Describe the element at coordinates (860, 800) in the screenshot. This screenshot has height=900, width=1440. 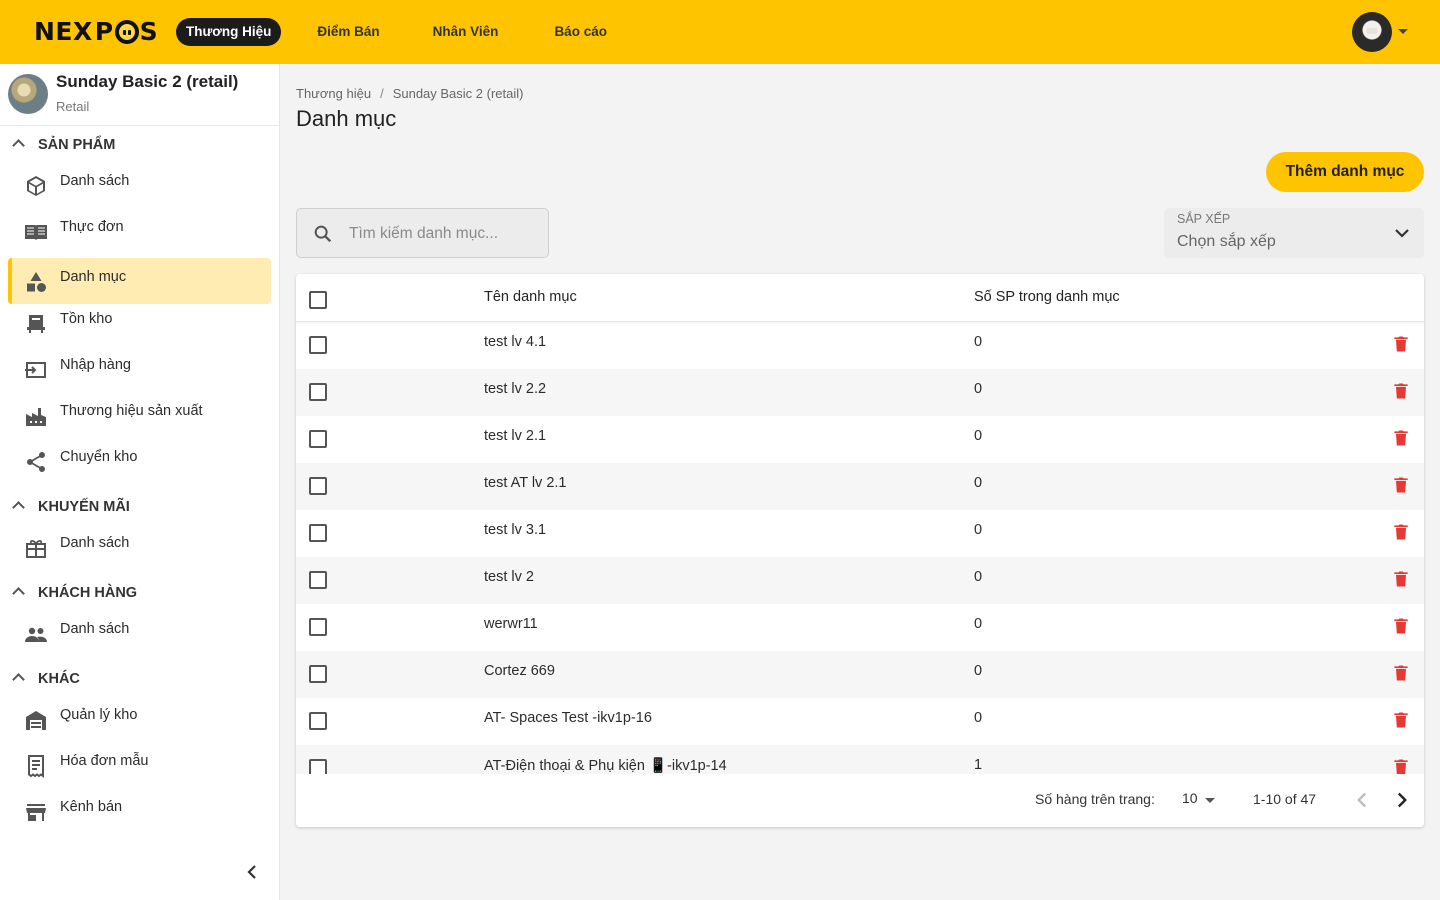
I see `table-pagination: Số hàng trên trang: 10 1-10 of 47` at that location.